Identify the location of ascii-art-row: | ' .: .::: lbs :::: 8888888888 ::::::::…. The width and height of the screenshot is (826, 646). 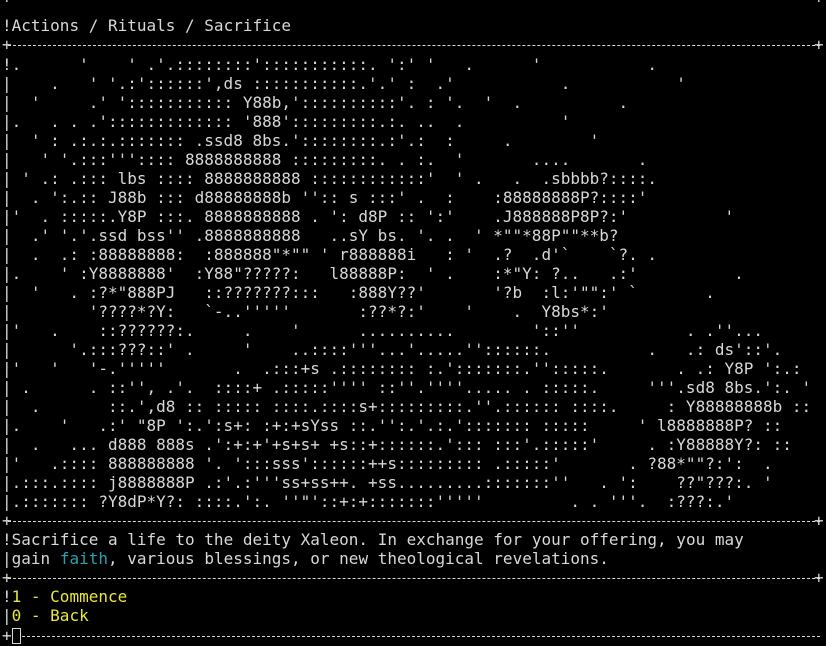
(330, 178).